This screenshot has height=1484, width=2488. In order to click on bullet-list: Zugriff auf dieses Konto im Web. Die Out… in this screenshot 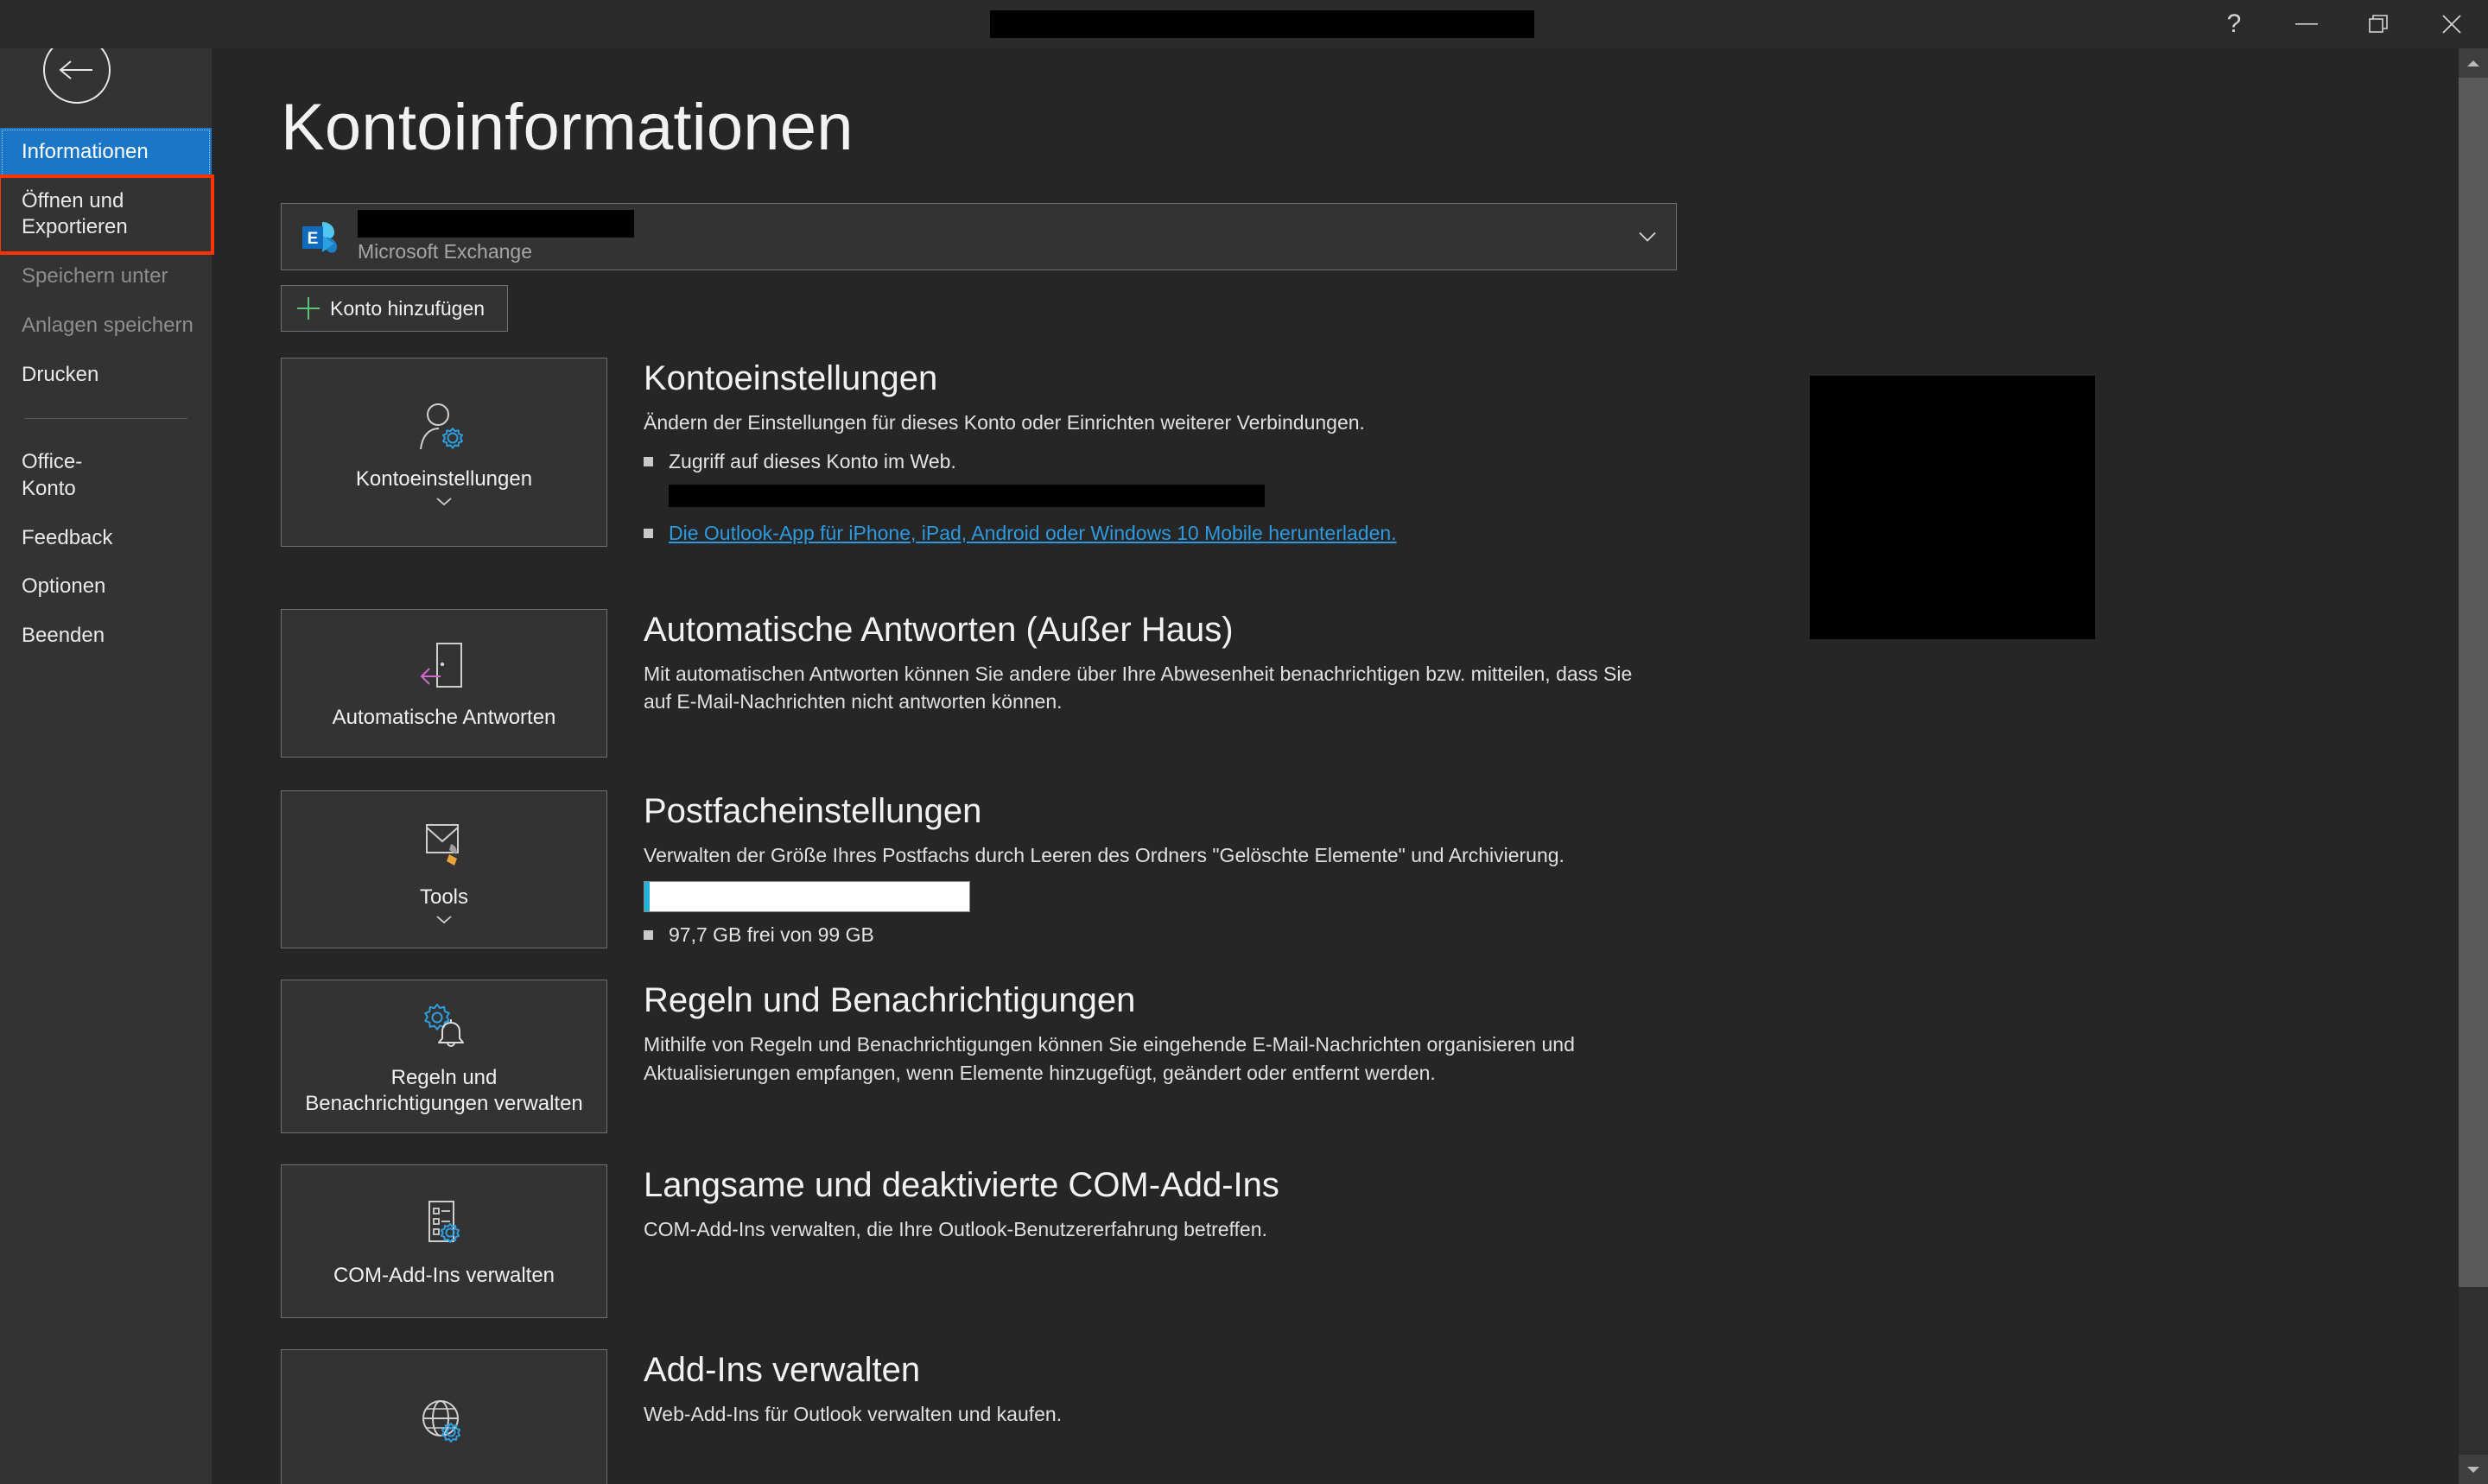, I will do `click(1542, 496)`.